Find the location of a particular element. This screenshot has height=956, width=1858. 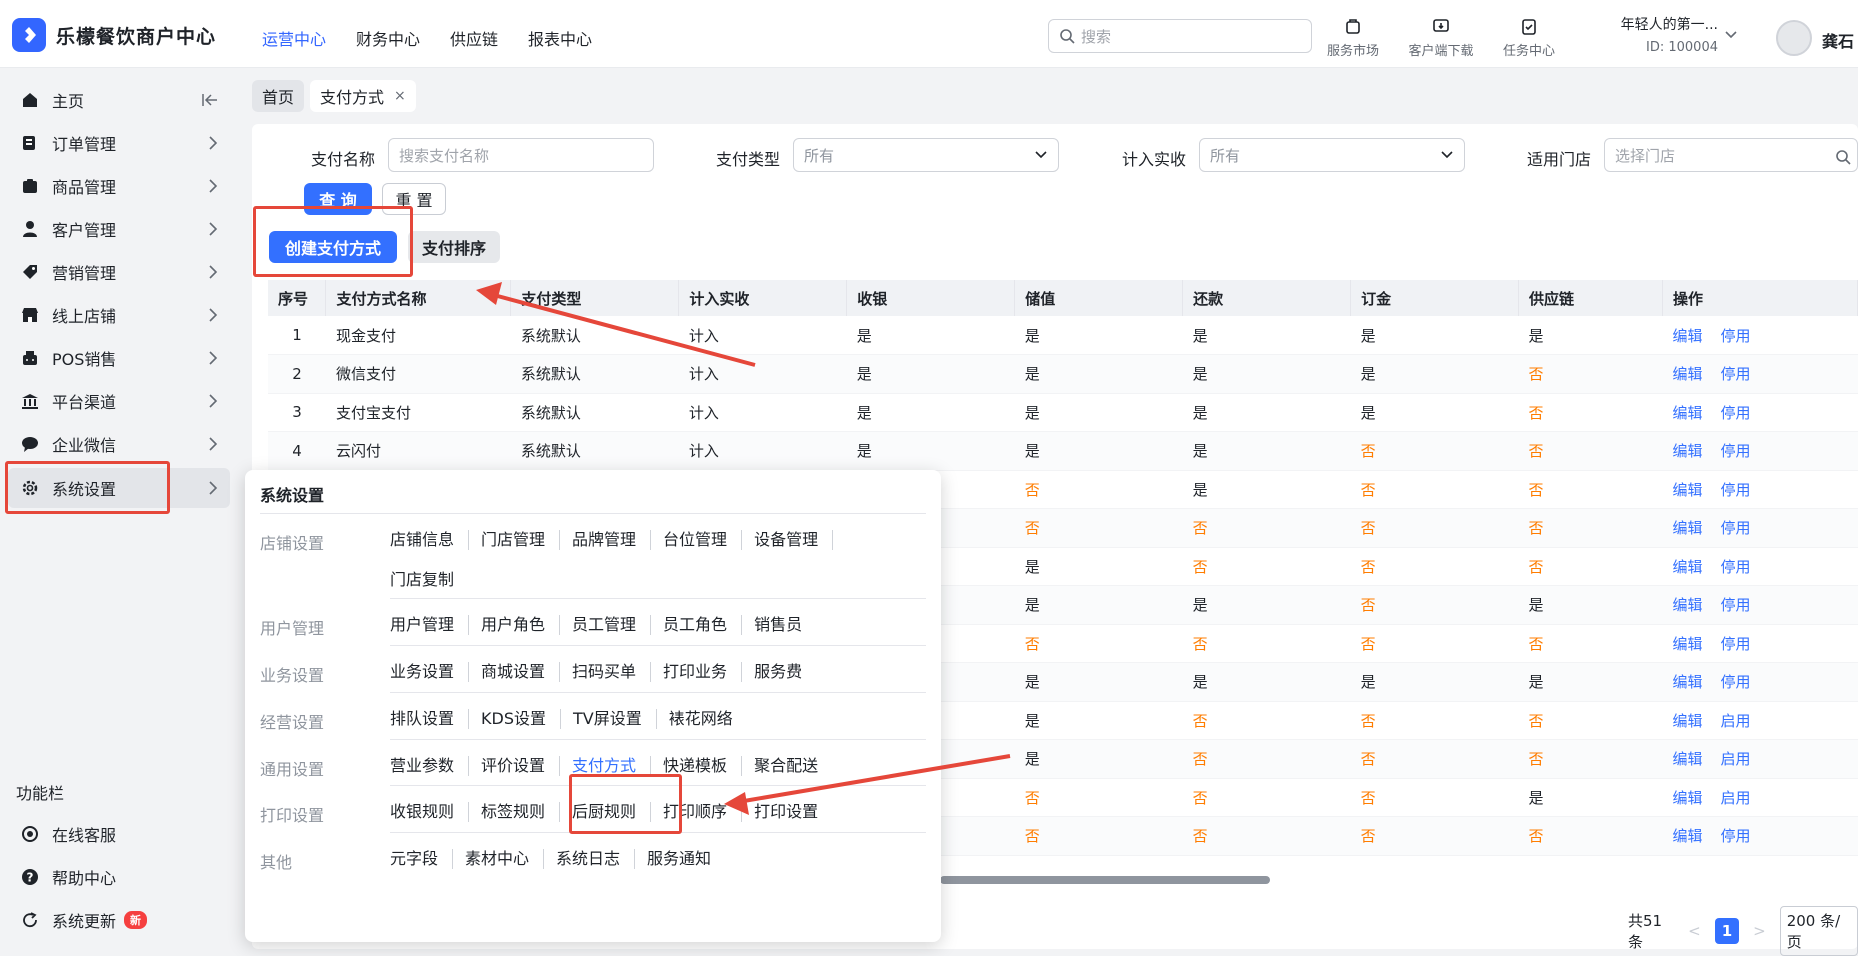

sidebar-item-update: 系统更新 新 is located at coordinates (119, 920).